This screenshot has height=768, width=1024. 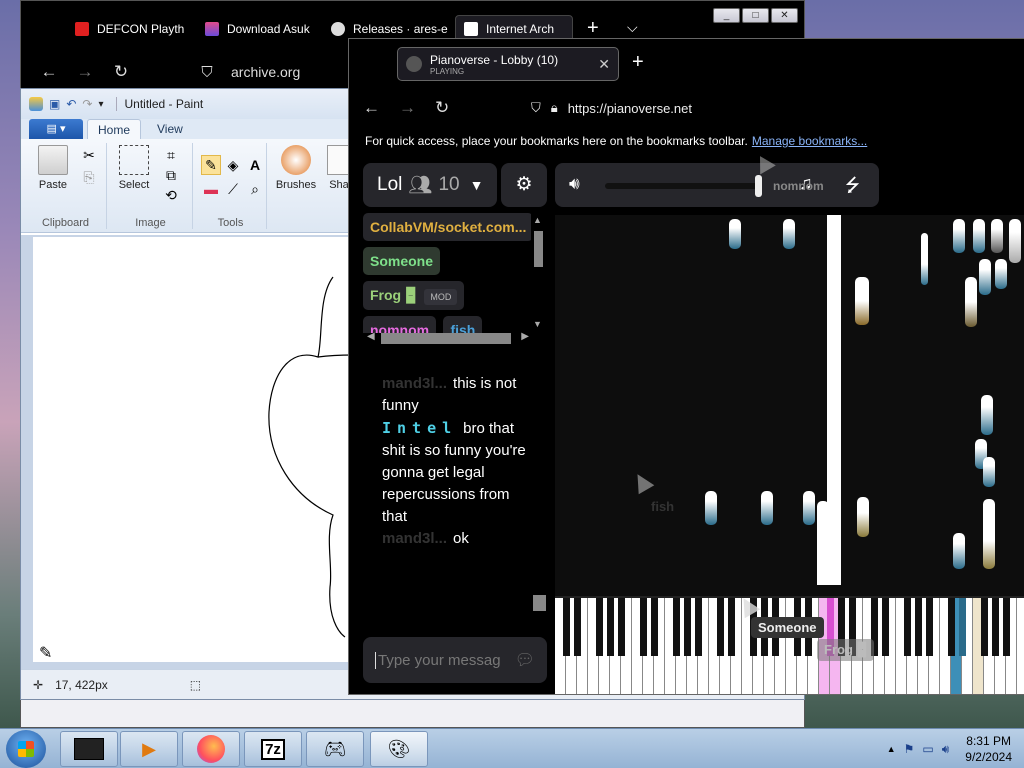 What do you see at coordinates (130, 29) in the screenshot?
I see `tab-defcon: DEFCON Playth` at bounding box center [130, 29].